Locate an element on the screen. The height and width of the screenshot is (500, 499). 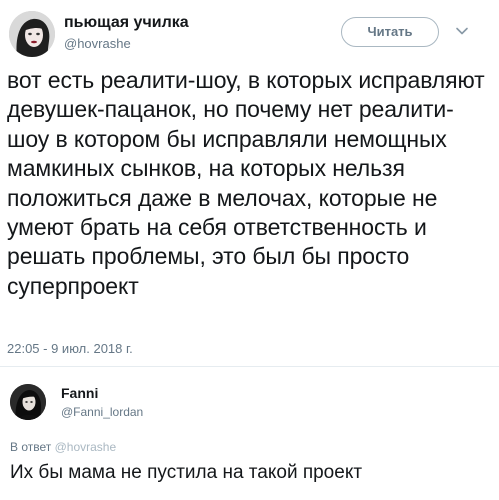
reply-text: Их бы мама не пустила на такой проект is located at coordinates (186, 472).